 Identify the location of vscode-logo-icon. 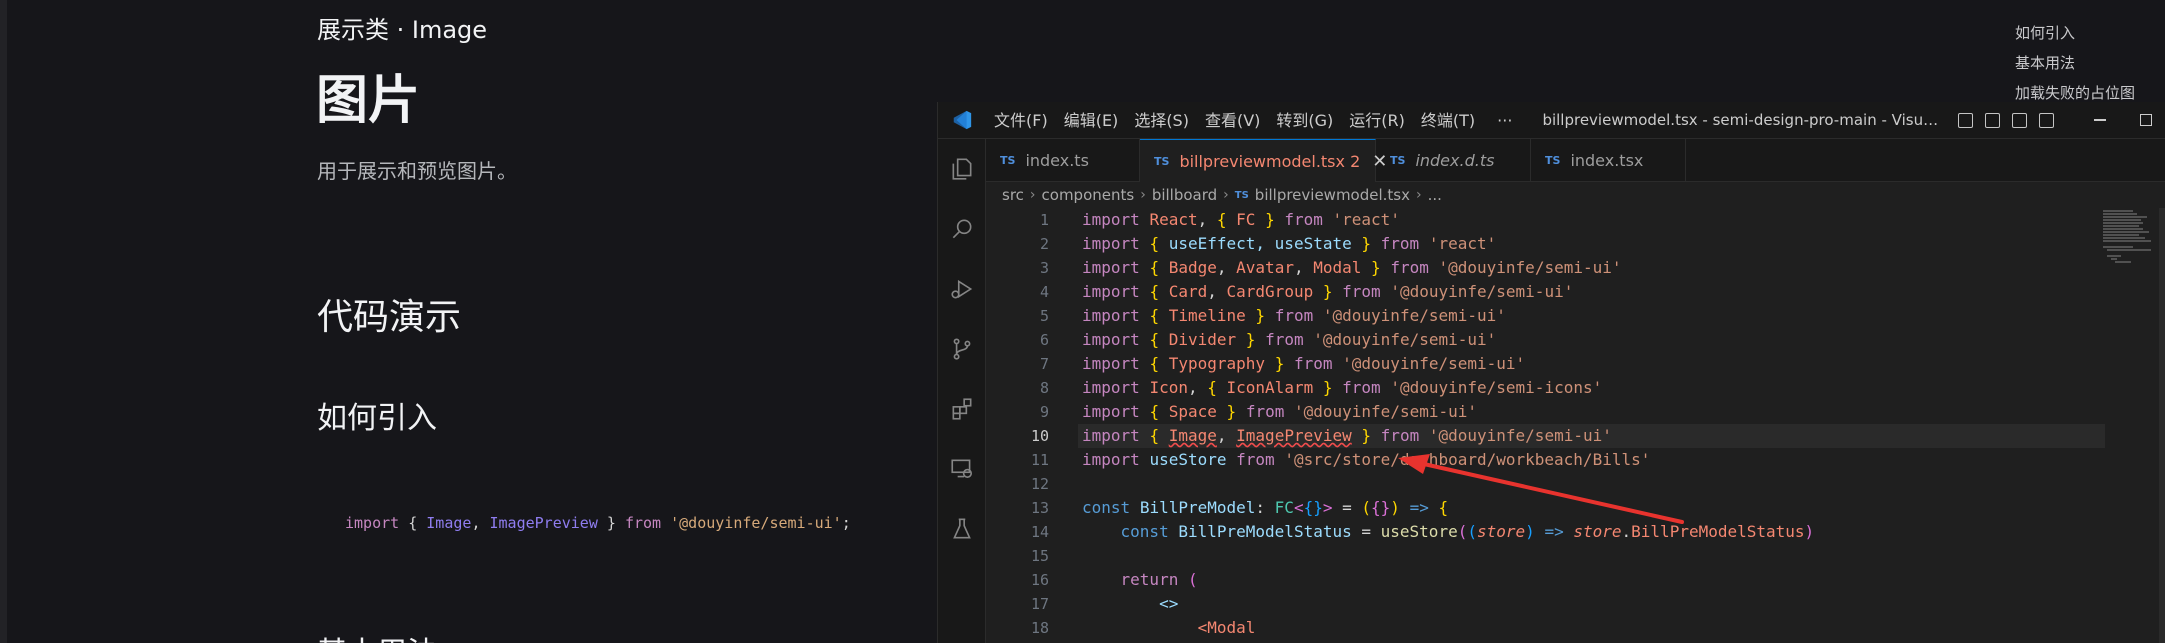
(962, 120).